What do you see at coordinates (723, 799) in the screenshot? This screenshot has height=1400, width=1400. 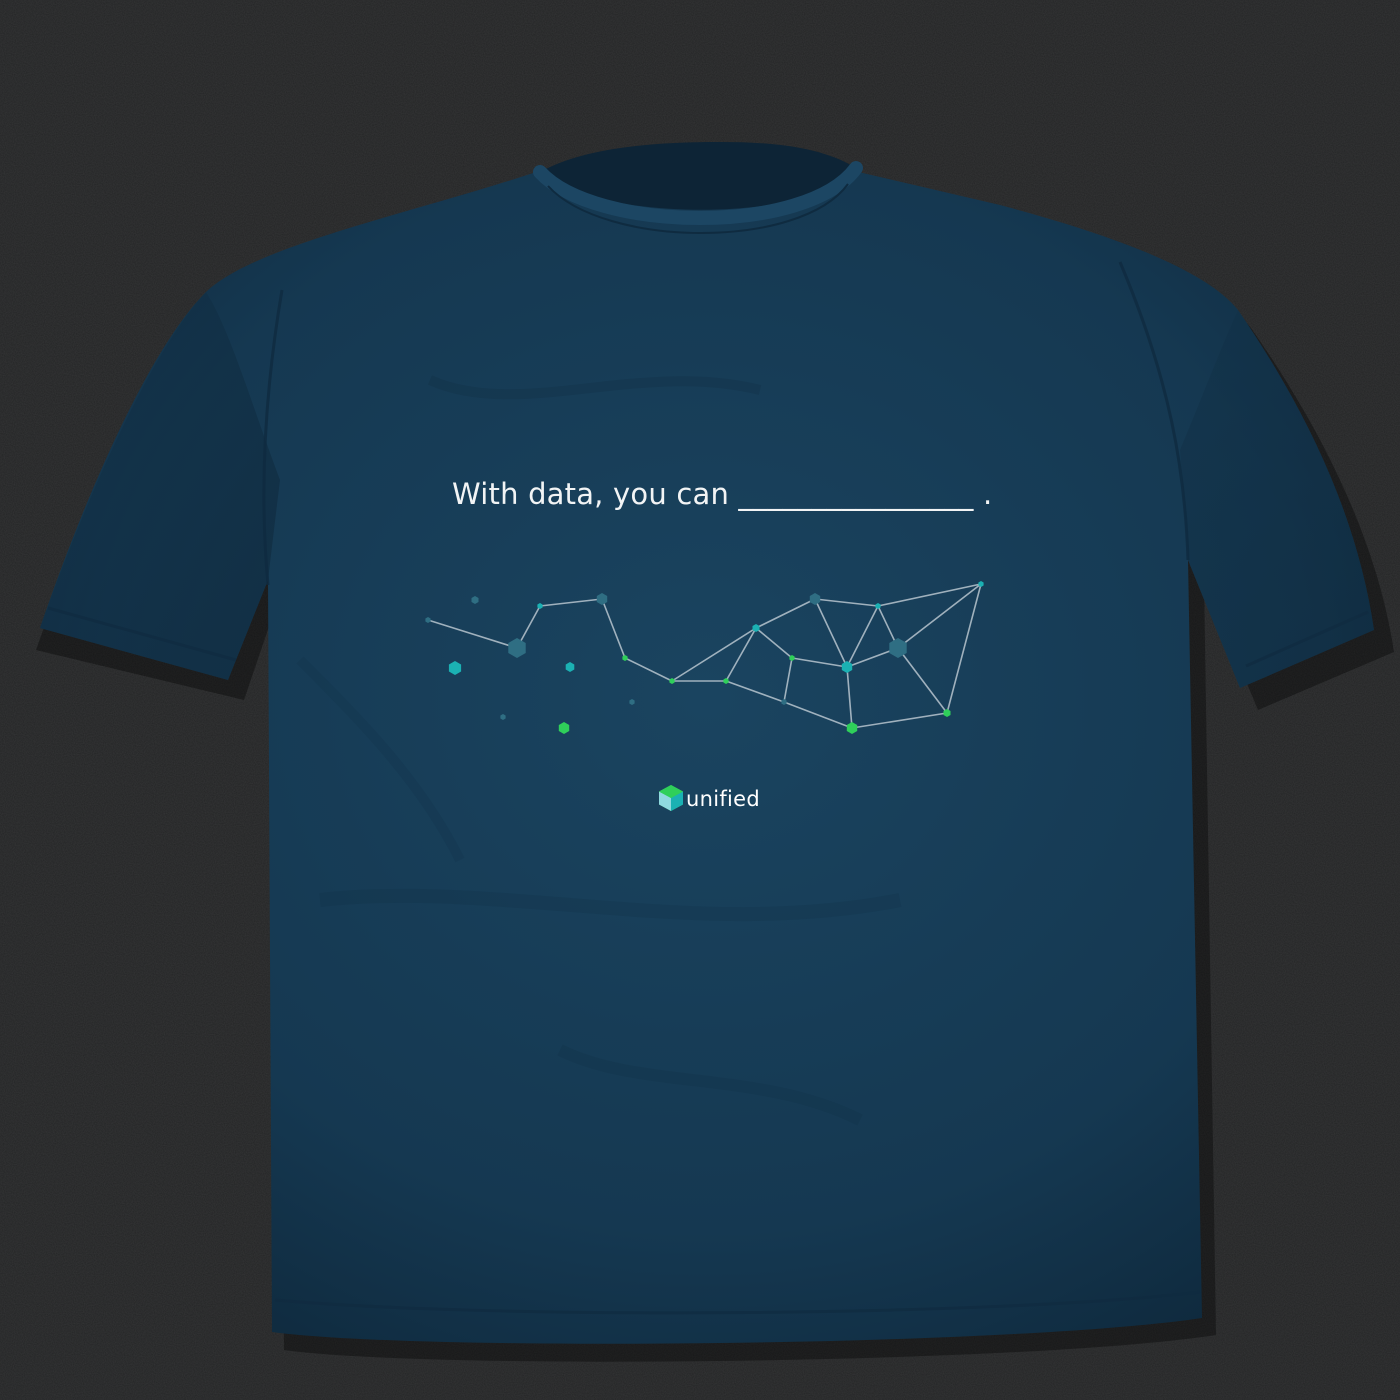 I see `brand-wordmark: unified` at bounding box center [723, 799].